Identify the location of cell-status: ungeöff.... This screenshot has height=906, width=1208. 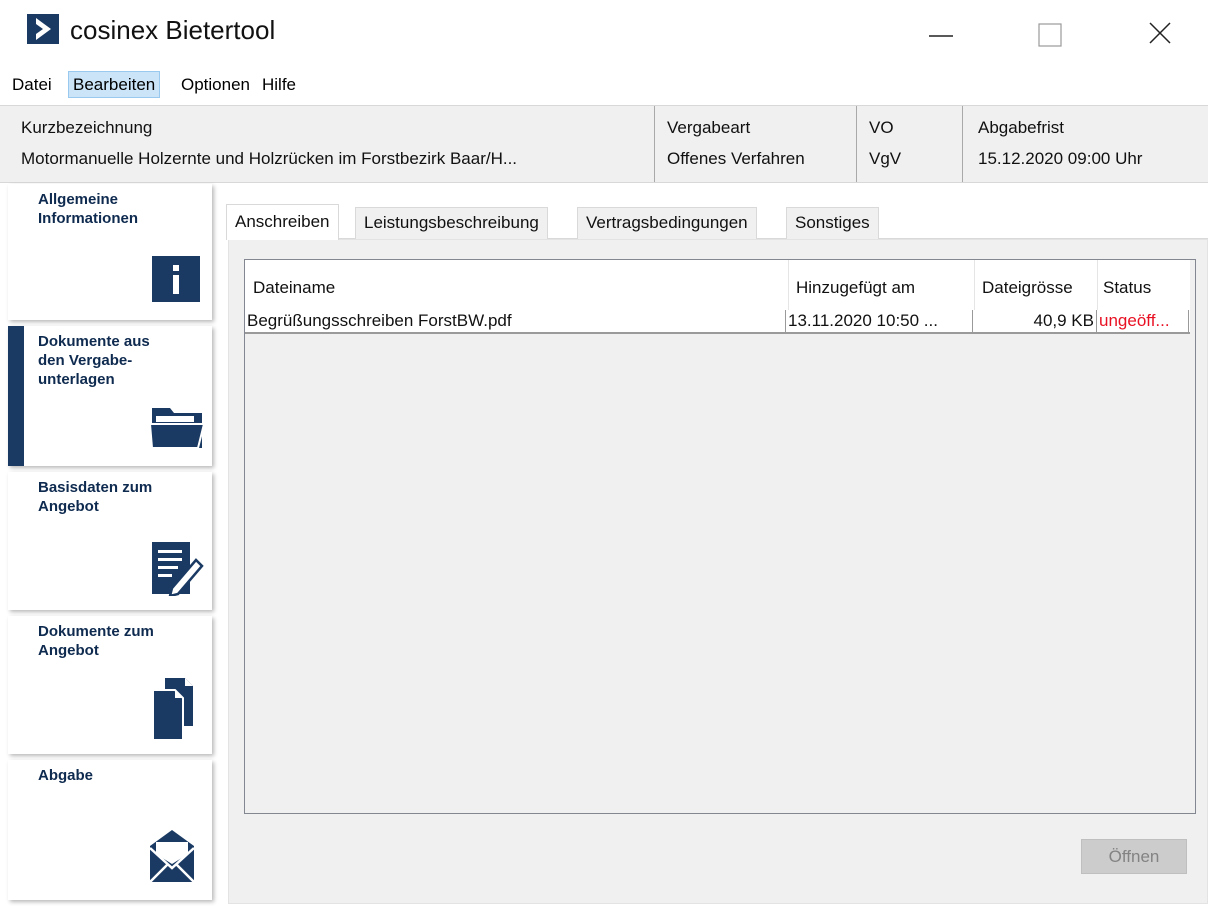
(1134, 320).